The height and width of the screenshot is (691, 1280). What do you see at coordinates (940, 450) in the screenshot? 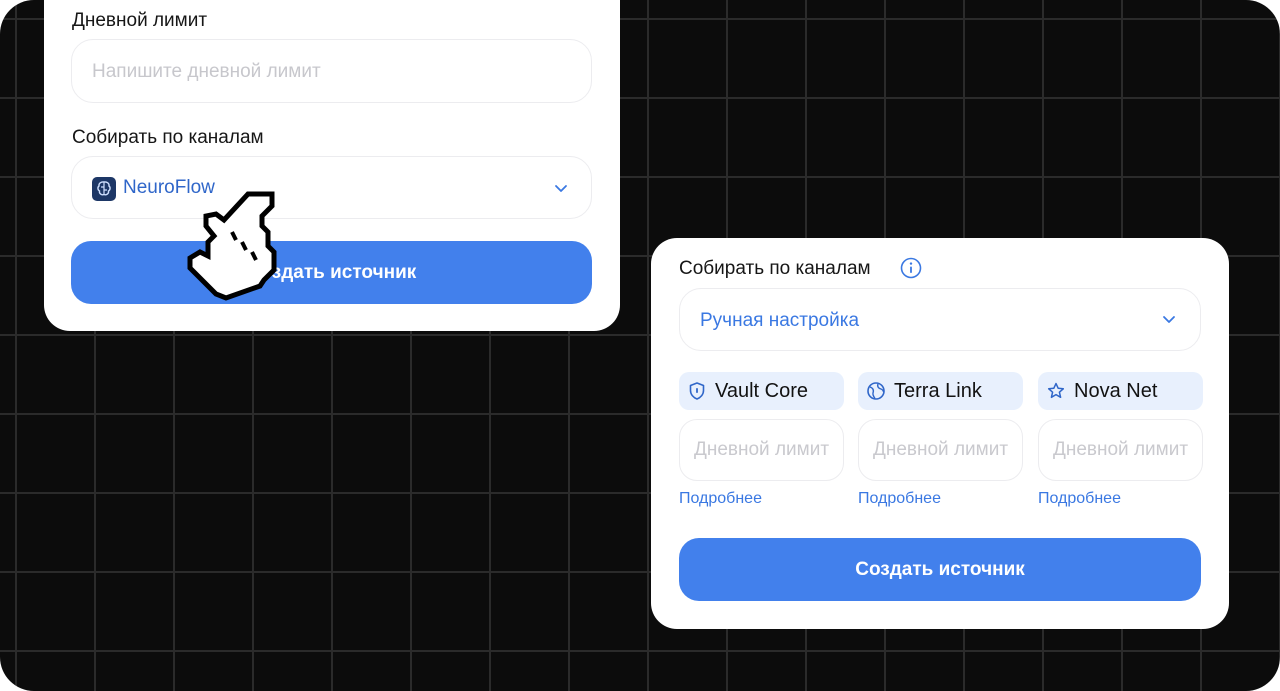
I see `daily-limit-input-terra-link: Дневной лимит` at bounding box center [940, 450].